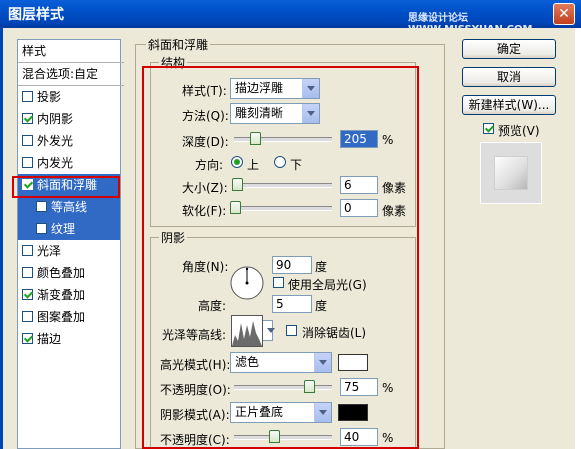 The height and width of the screenshot is (449, 581). Describe the element at coordinates (178, 44) in the screenshot. I see `bevel-group-title: 斜面和浮雕` at that location.